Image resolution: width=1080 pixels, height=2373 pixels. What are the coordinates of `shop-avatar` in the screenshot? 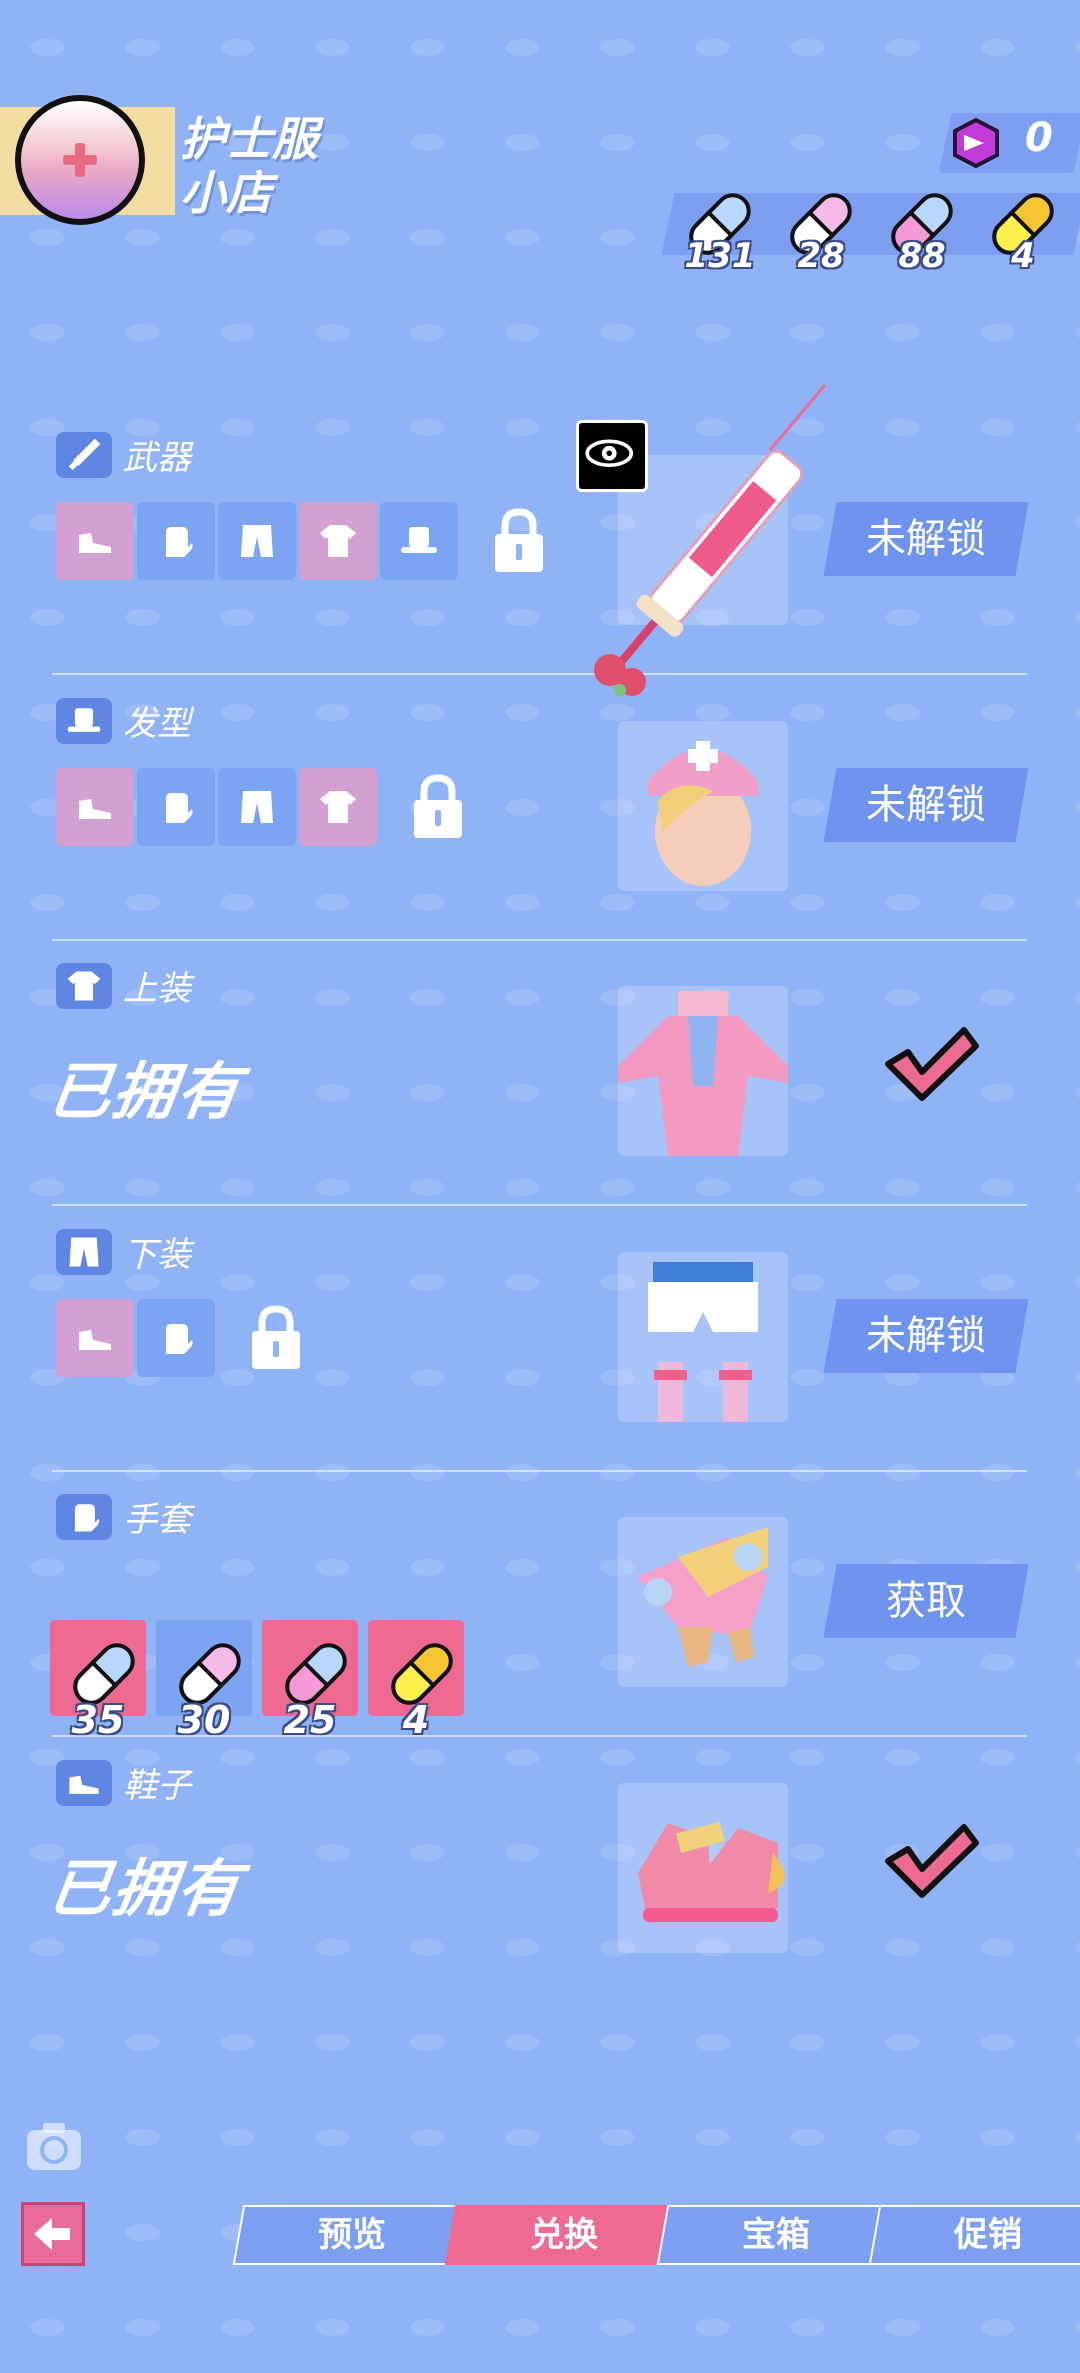 It's located at (80, 160).